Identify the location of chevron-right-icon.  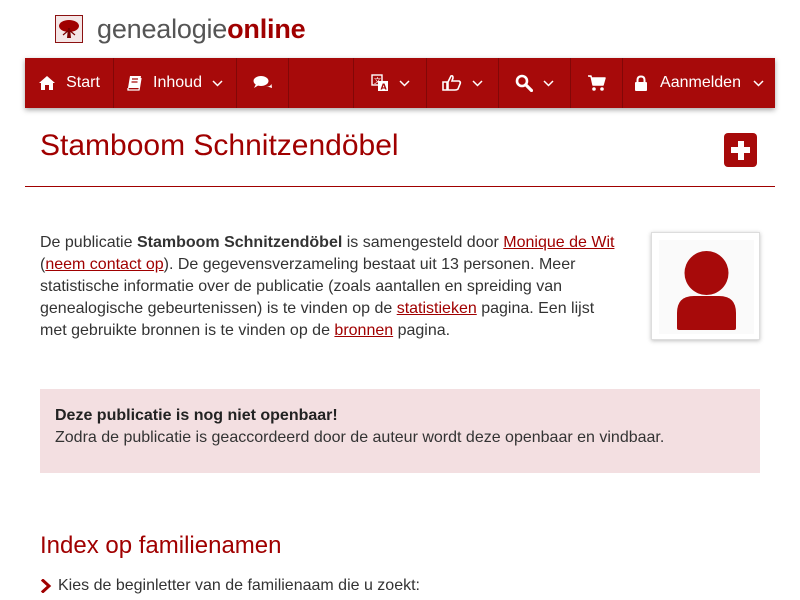
(46, 586).